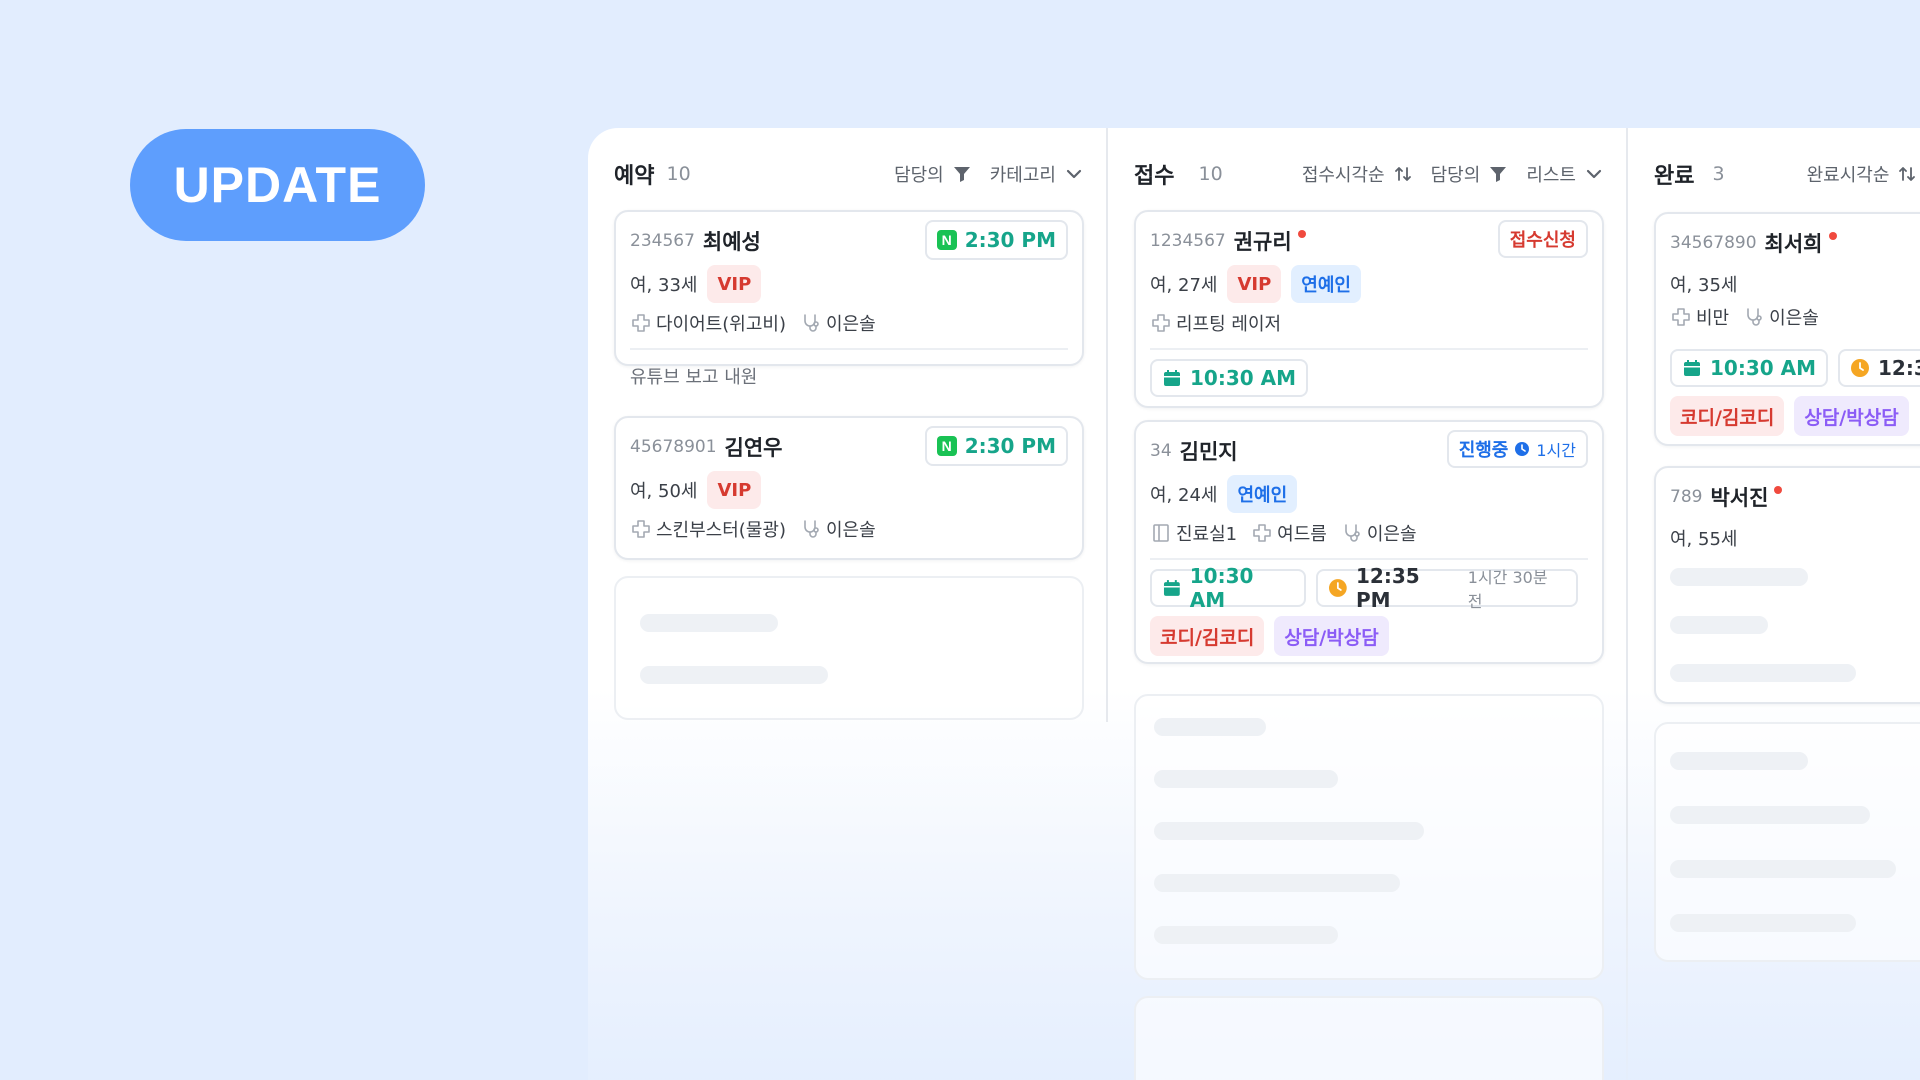  I want to click on patient-meta: 여, 35세, so click(1704, 285).